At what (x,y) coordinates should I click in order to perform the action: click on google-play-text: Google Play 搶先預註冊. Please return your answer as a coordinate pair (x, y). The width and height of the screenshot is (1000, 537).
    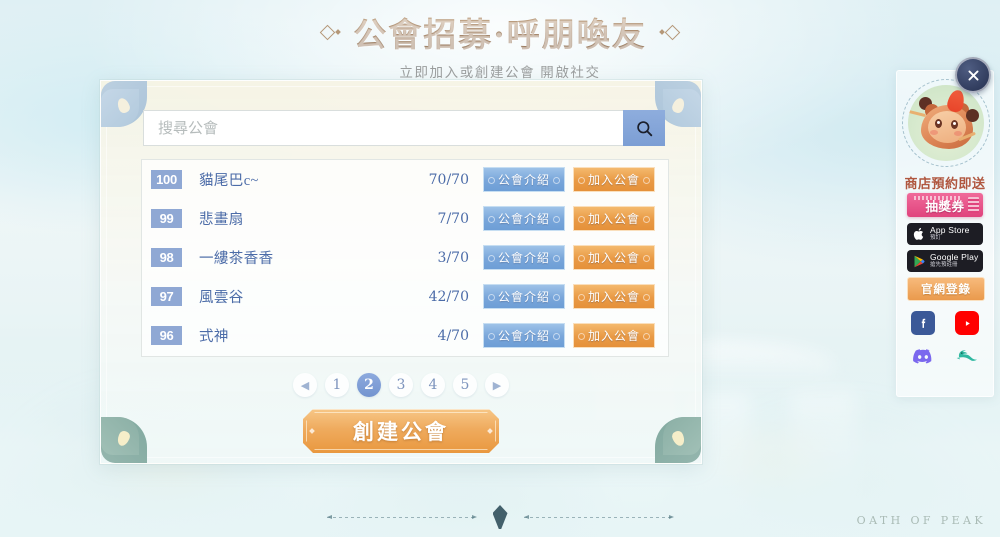
    Looking at the image, I should click on (954, 261).